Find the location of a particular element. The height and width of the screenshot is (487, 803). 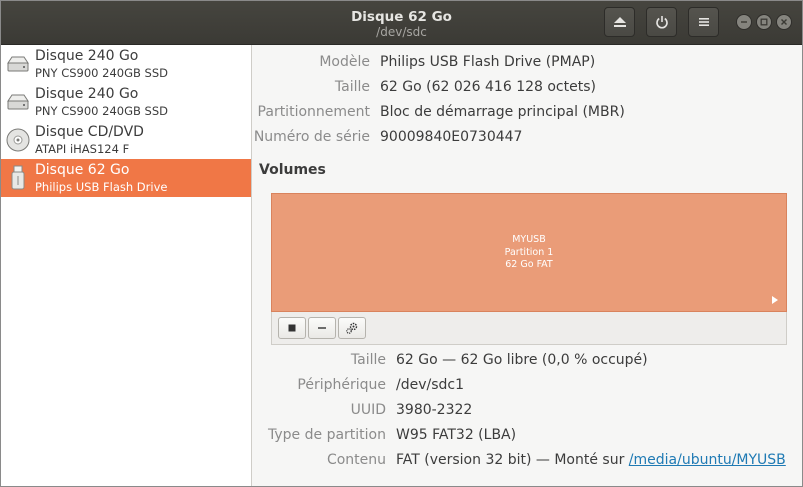

eject-icon is located at coordinates (619, 22).